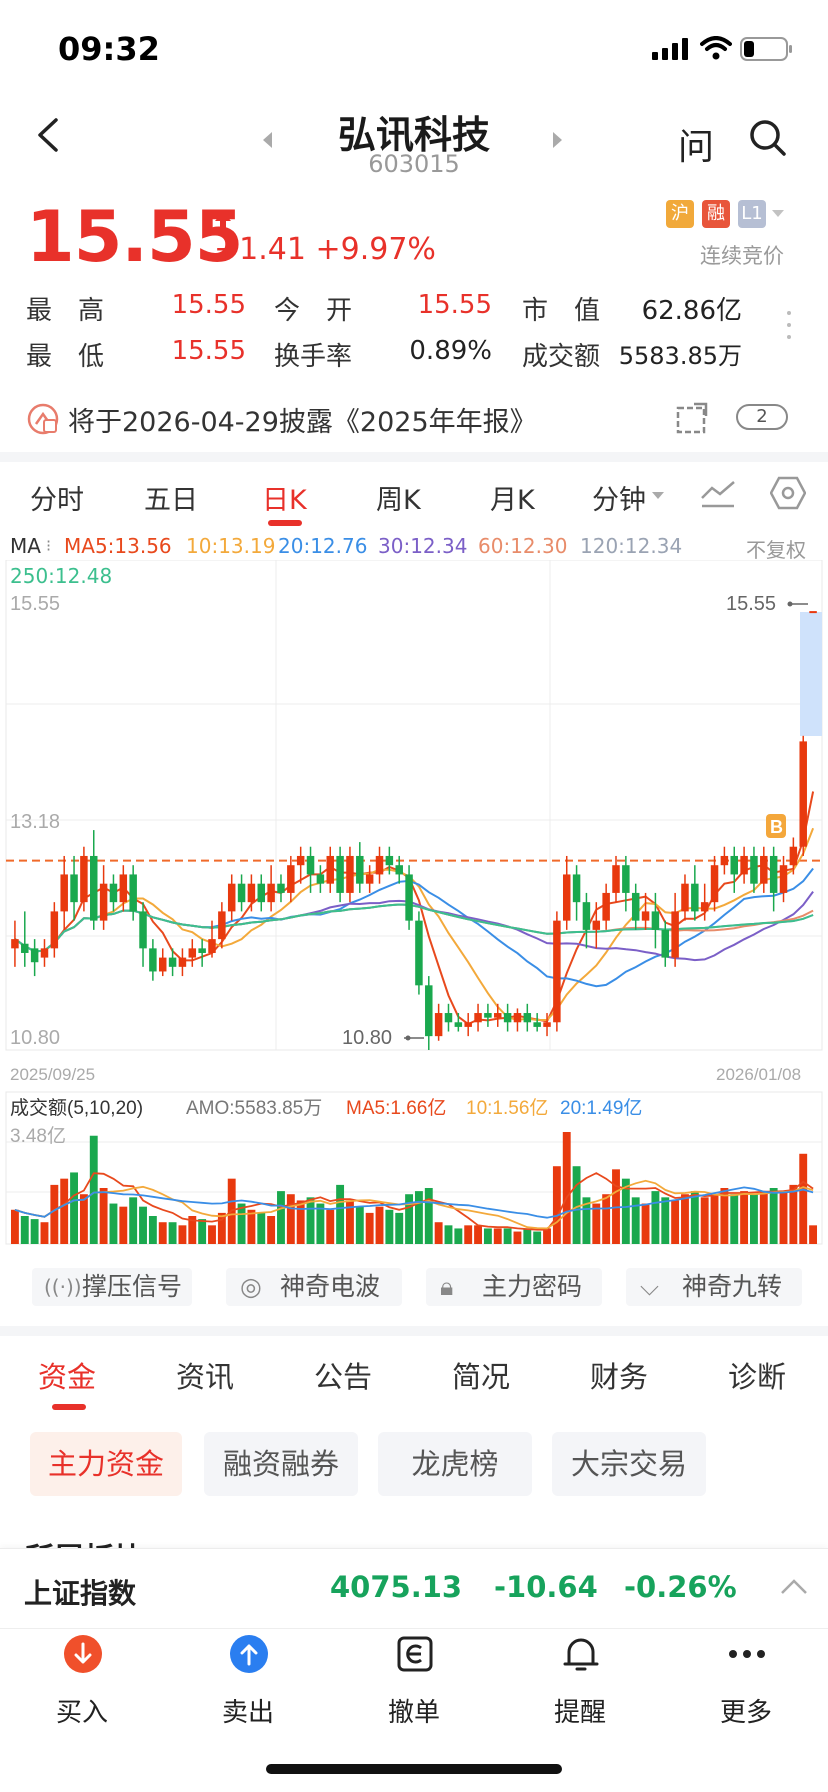 This screenshot has height=1792, width=828. Describe the element at coordinates (776, 548) in the screenshot. I see `adjust-mode: 不复权` at that location.